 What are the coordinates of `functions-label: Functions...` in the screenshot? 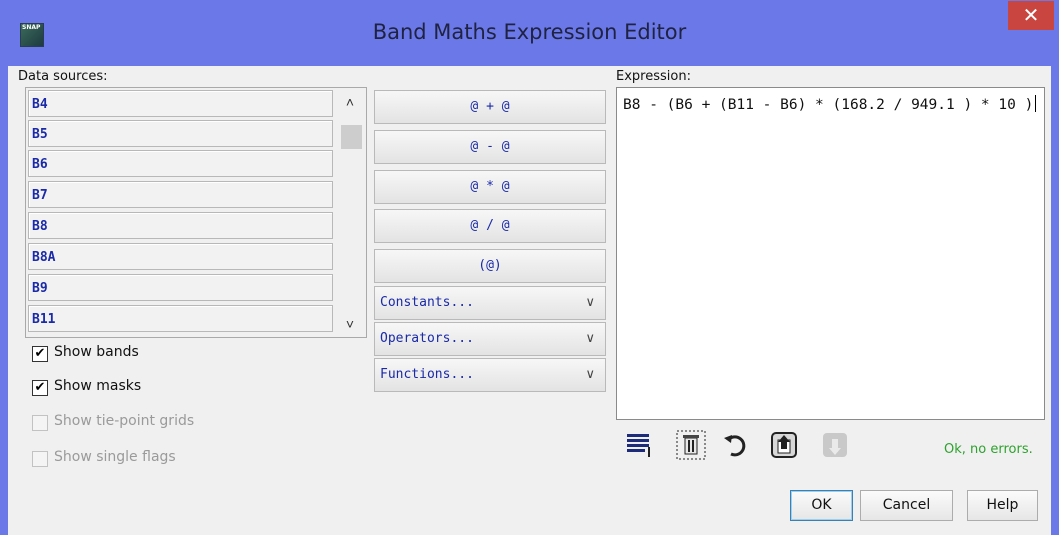 It's located at (427, 374).